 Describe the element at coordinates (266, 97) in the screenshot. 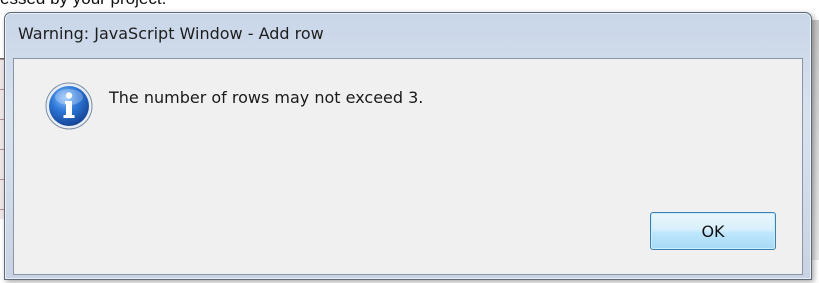

I see `dialog-message: The number of rows may not exceed 3.` at that location.